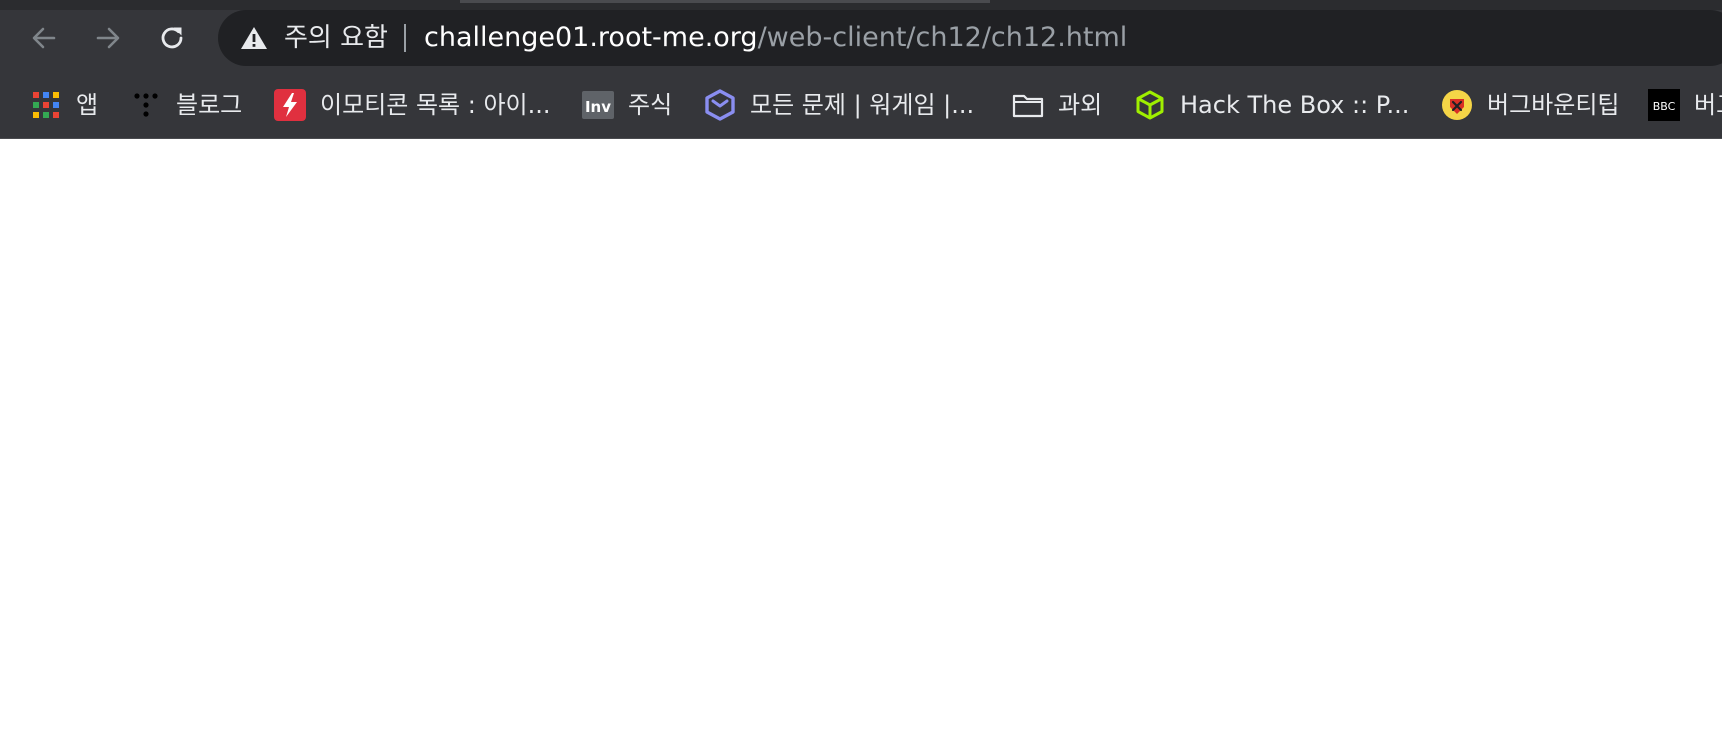  I want to click on arrow-right-icon, so click(108, 38).